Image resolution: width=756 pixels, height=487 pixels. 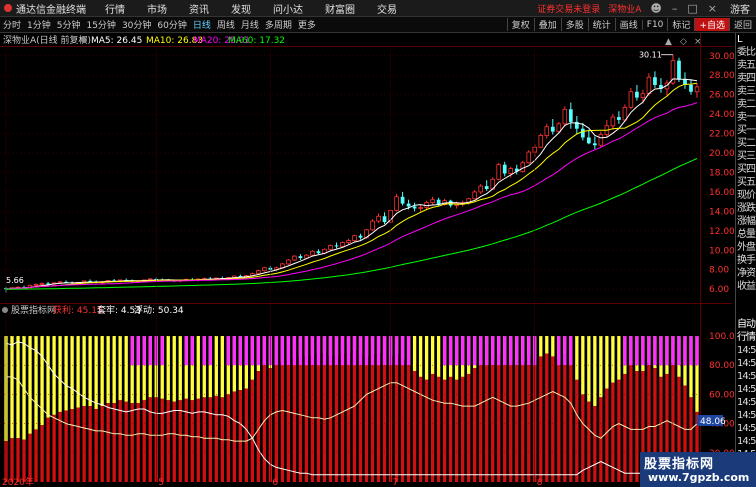 I want to click on sidebar-item: 净资, so click(x=746, y=273).